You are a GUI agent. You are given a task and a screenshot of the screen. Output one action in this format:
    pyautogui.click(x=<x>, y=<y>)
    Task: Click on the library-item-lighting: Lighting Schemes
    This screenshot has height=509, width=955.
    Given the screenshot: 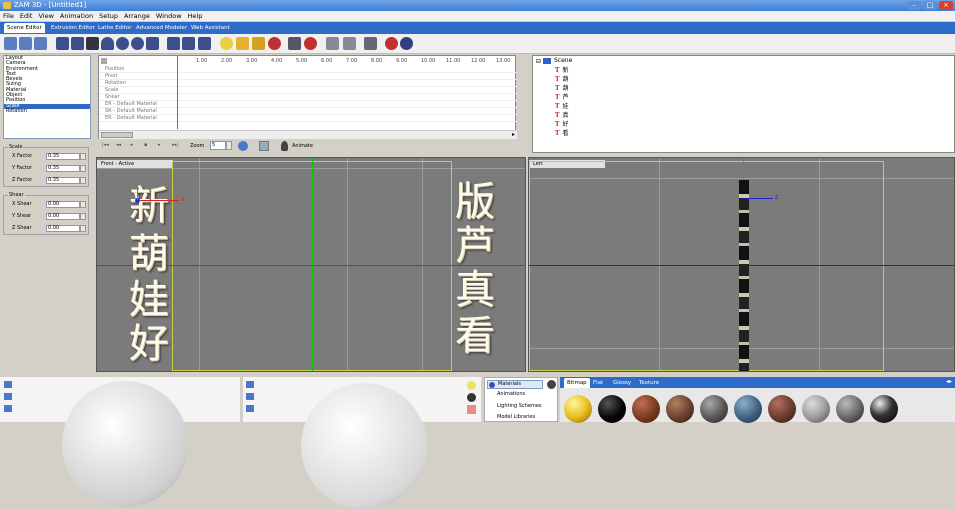 What is the action you would take?
    pyautogui.click(x=514, y=406)
    